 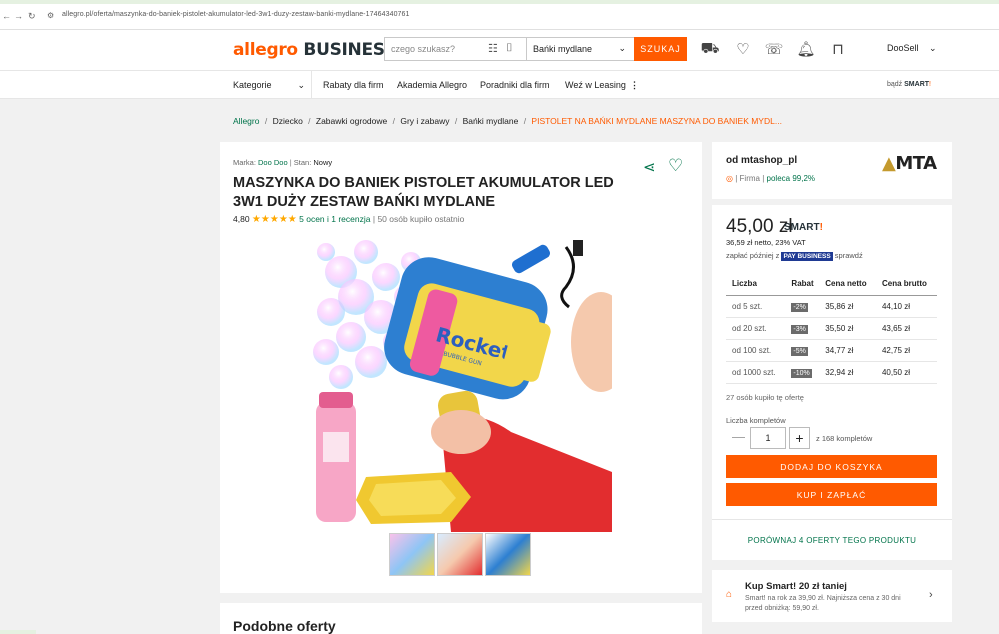 What do you see at coordinates (738, 436) in the screenshot?
I see `minus-icon: —` at bounding box center [738, 436].